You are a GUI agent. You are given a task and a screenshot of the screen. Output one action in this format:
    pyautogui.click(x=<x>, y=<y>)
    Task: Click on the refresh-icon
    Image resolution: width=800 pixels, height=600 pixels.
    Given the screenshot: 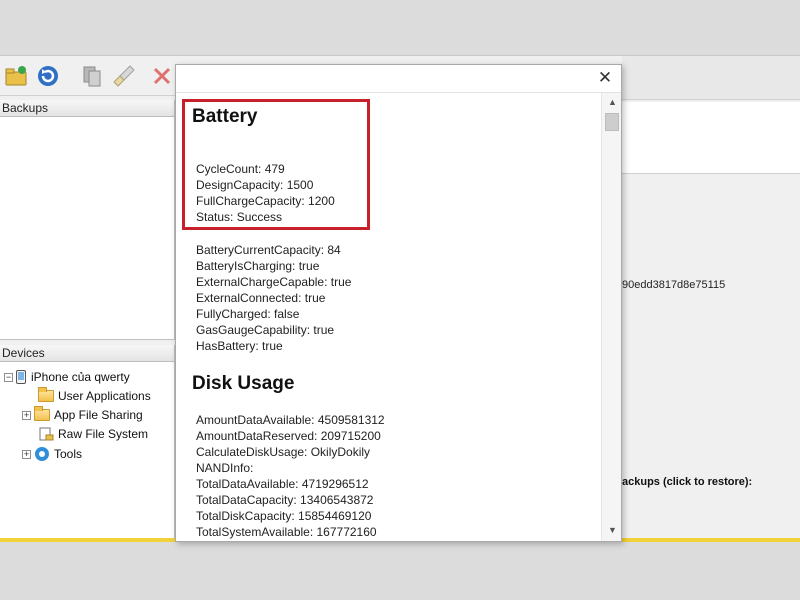 What is the action you would take?
    pyautogui.click(x=48, y=76)
    